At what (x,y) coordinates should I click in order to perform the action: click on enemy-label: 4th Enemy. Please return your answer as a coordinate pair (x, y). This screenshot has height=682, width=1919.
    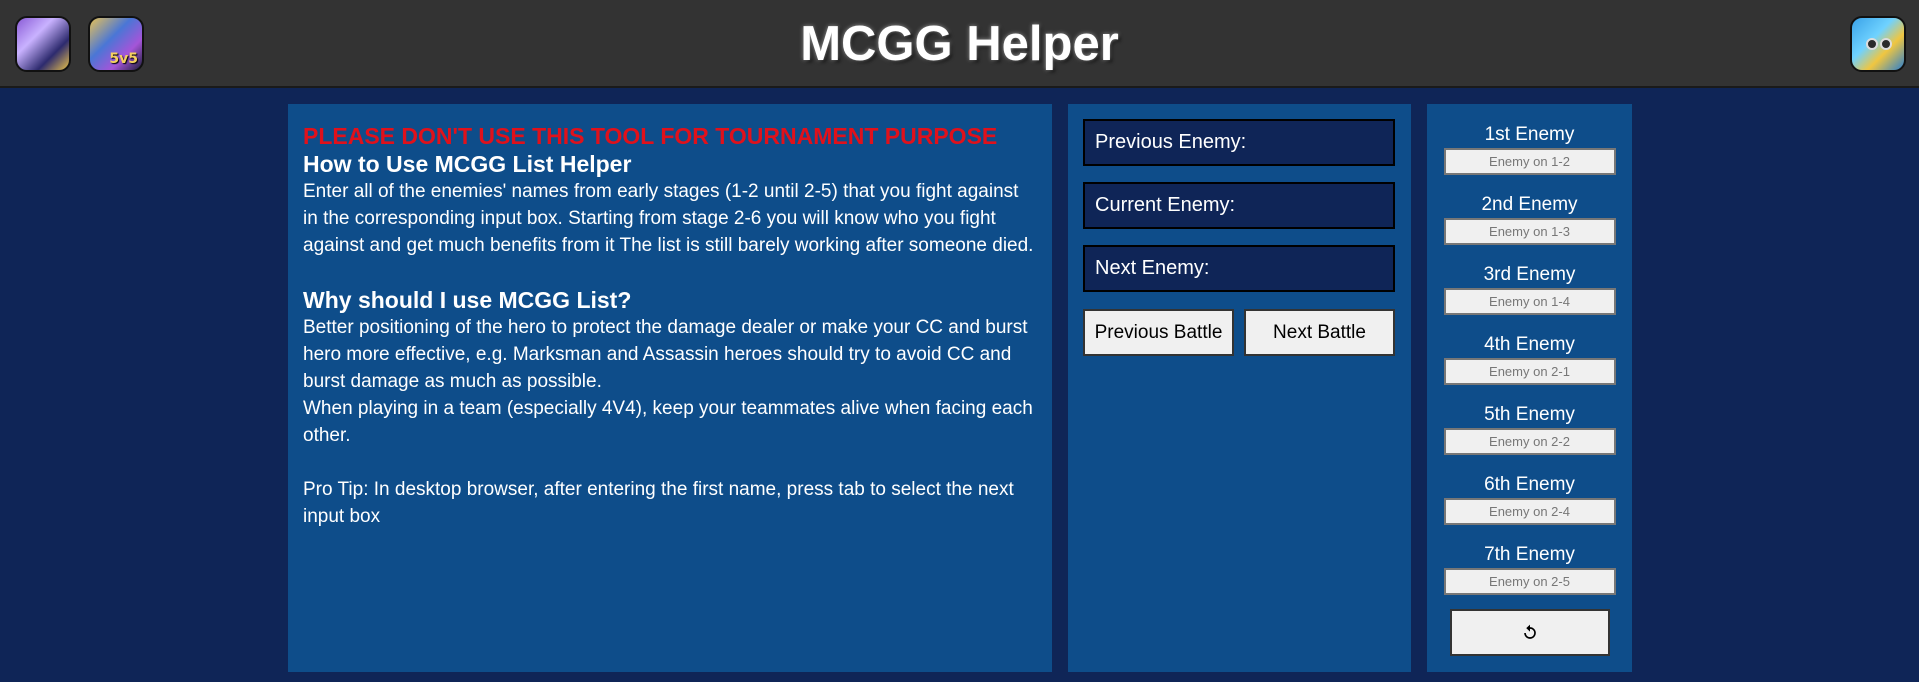
    Looking at the image, I should click on (1529, 344).